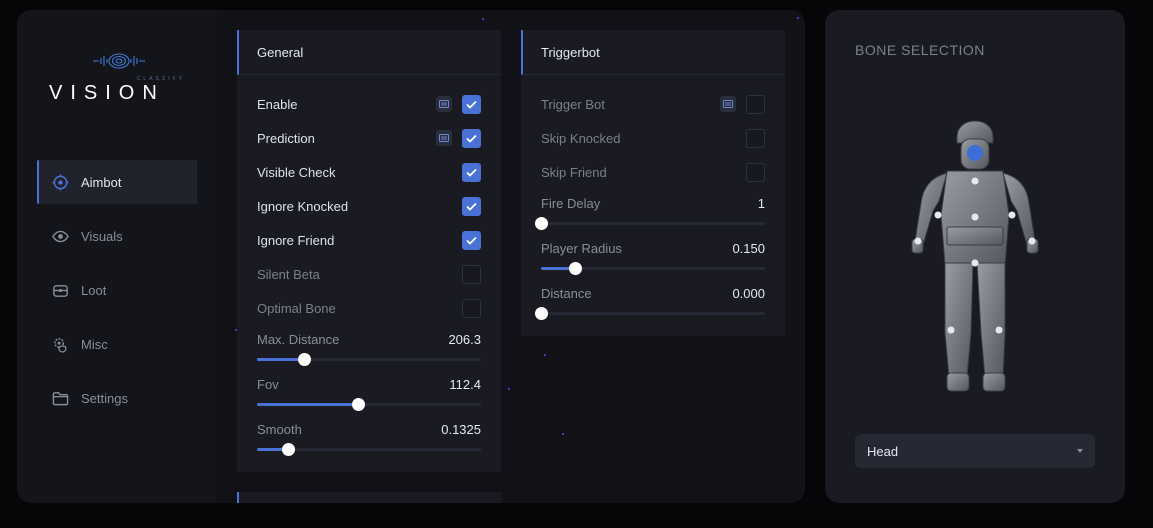 The height and width of the screenshot is (528, 1153). What do you see at coordinates (573, 104) in the screenshot?
I see `toggle-label: Trigger Bot` at bounding box center [573, 104].